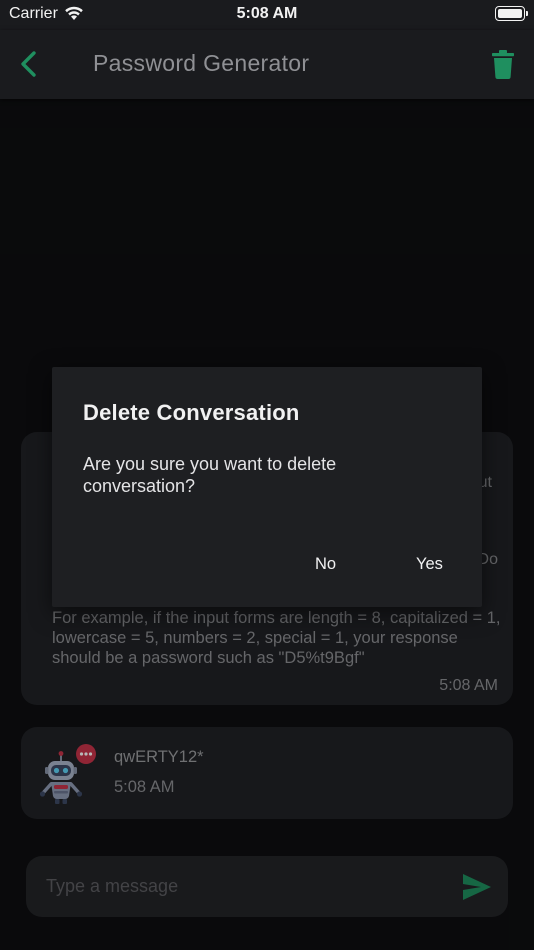 The image size is (534, 950). Describe the element at coordinates (201, 63) in the screenshot. I see `page-title: Password Generator` at that location.